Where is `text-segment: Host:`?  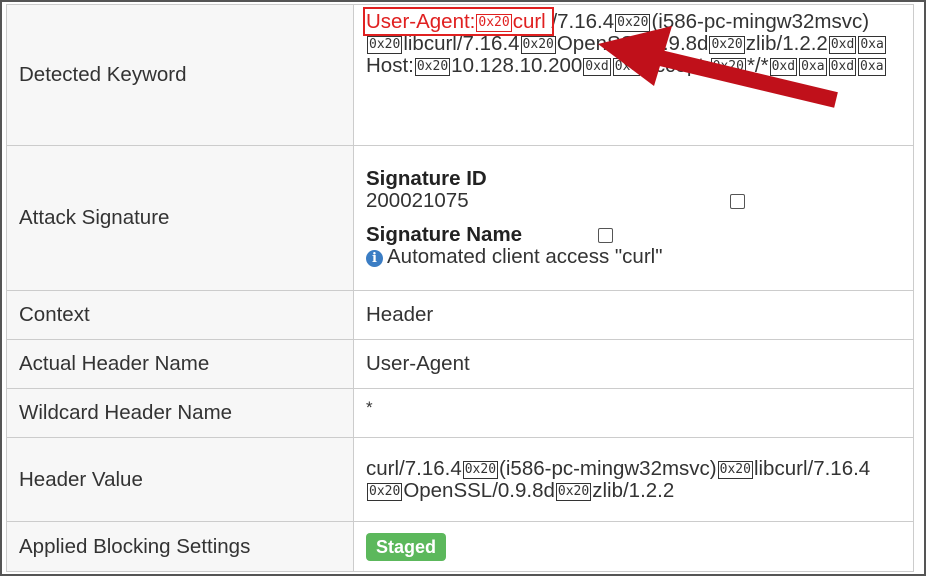 text-segment: Host: is located at coordinates (390, 65).